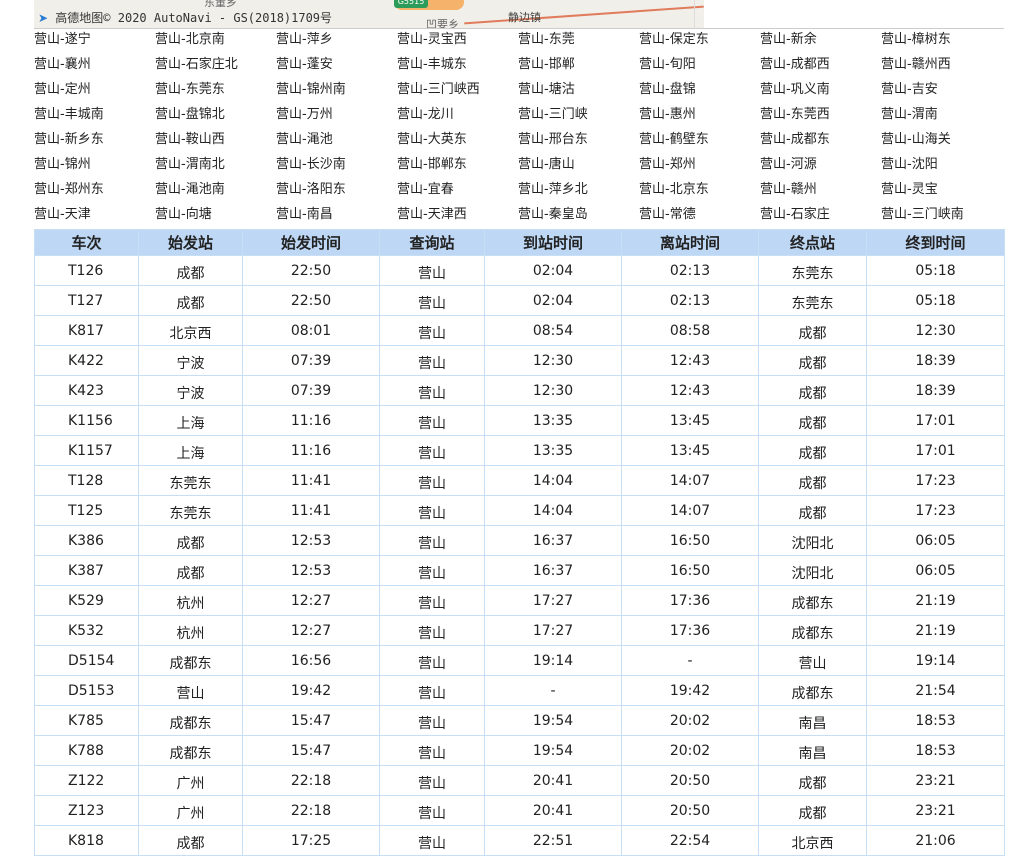 This screenshot has width=1024, height=867. Describe the element at coordinates (578, 217) in the screenshot. I see `route-link: 营山-秦皇岛` at that location.